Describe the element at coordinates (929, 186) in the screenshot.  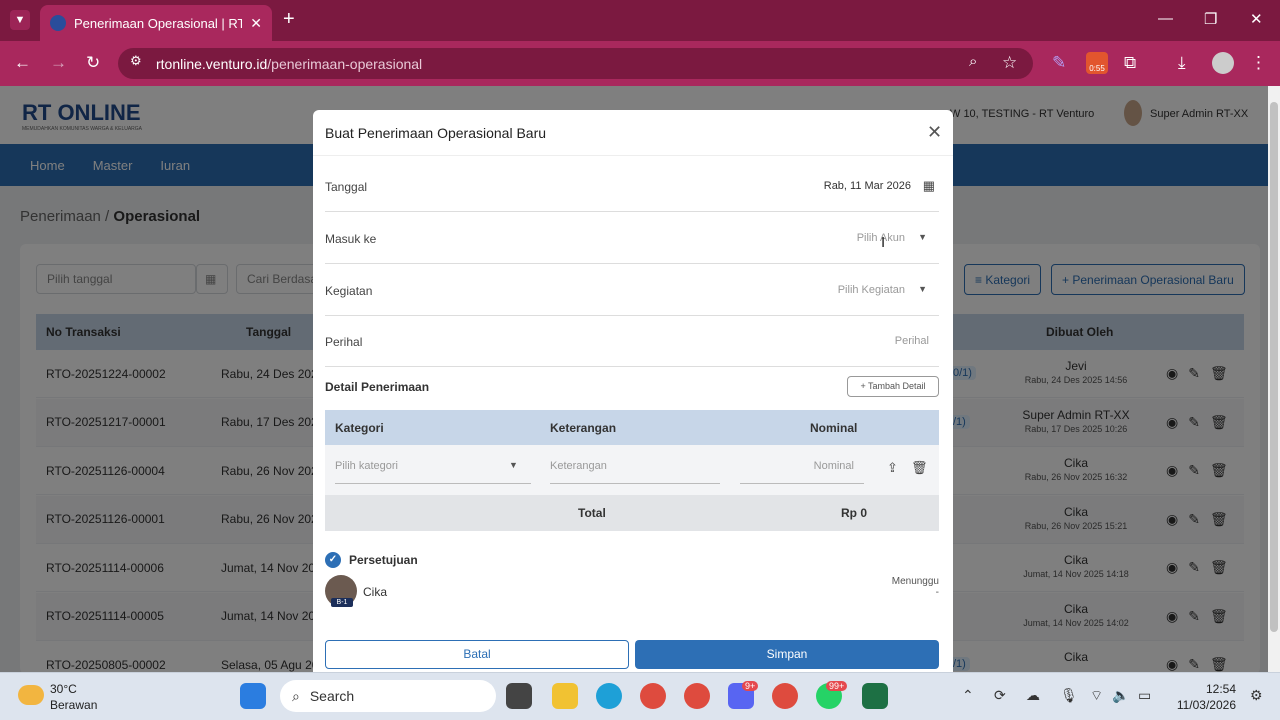
I see `calendar-icon: ▦` at that location.